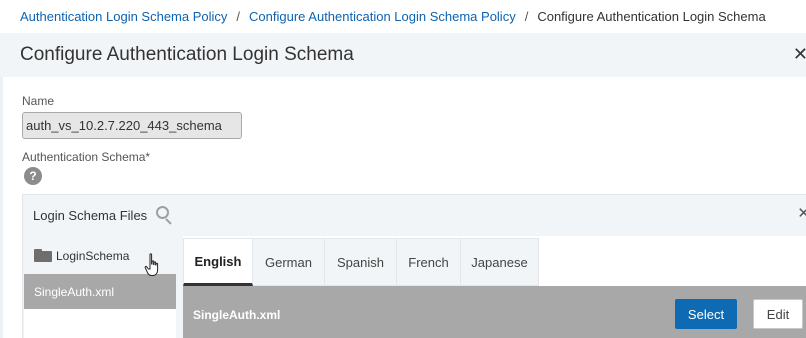 Image resolution: width=806 pixels, height=338 pixels. What do you see at coordinates (86, 157) in the screenshot?
I see `authentication-schema-label: Authentication Schema*` at bounding box center [86, 157].